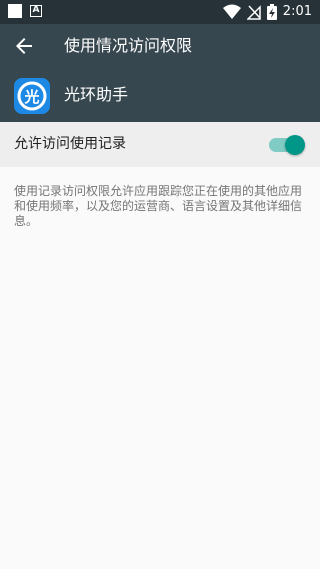 The width and height of the screenshot is (320, 569). What do you see at coordinates (128, 45) in the screenshot?
I see `page-title: 使用情况访问权限` at bounding box center [128, 45].